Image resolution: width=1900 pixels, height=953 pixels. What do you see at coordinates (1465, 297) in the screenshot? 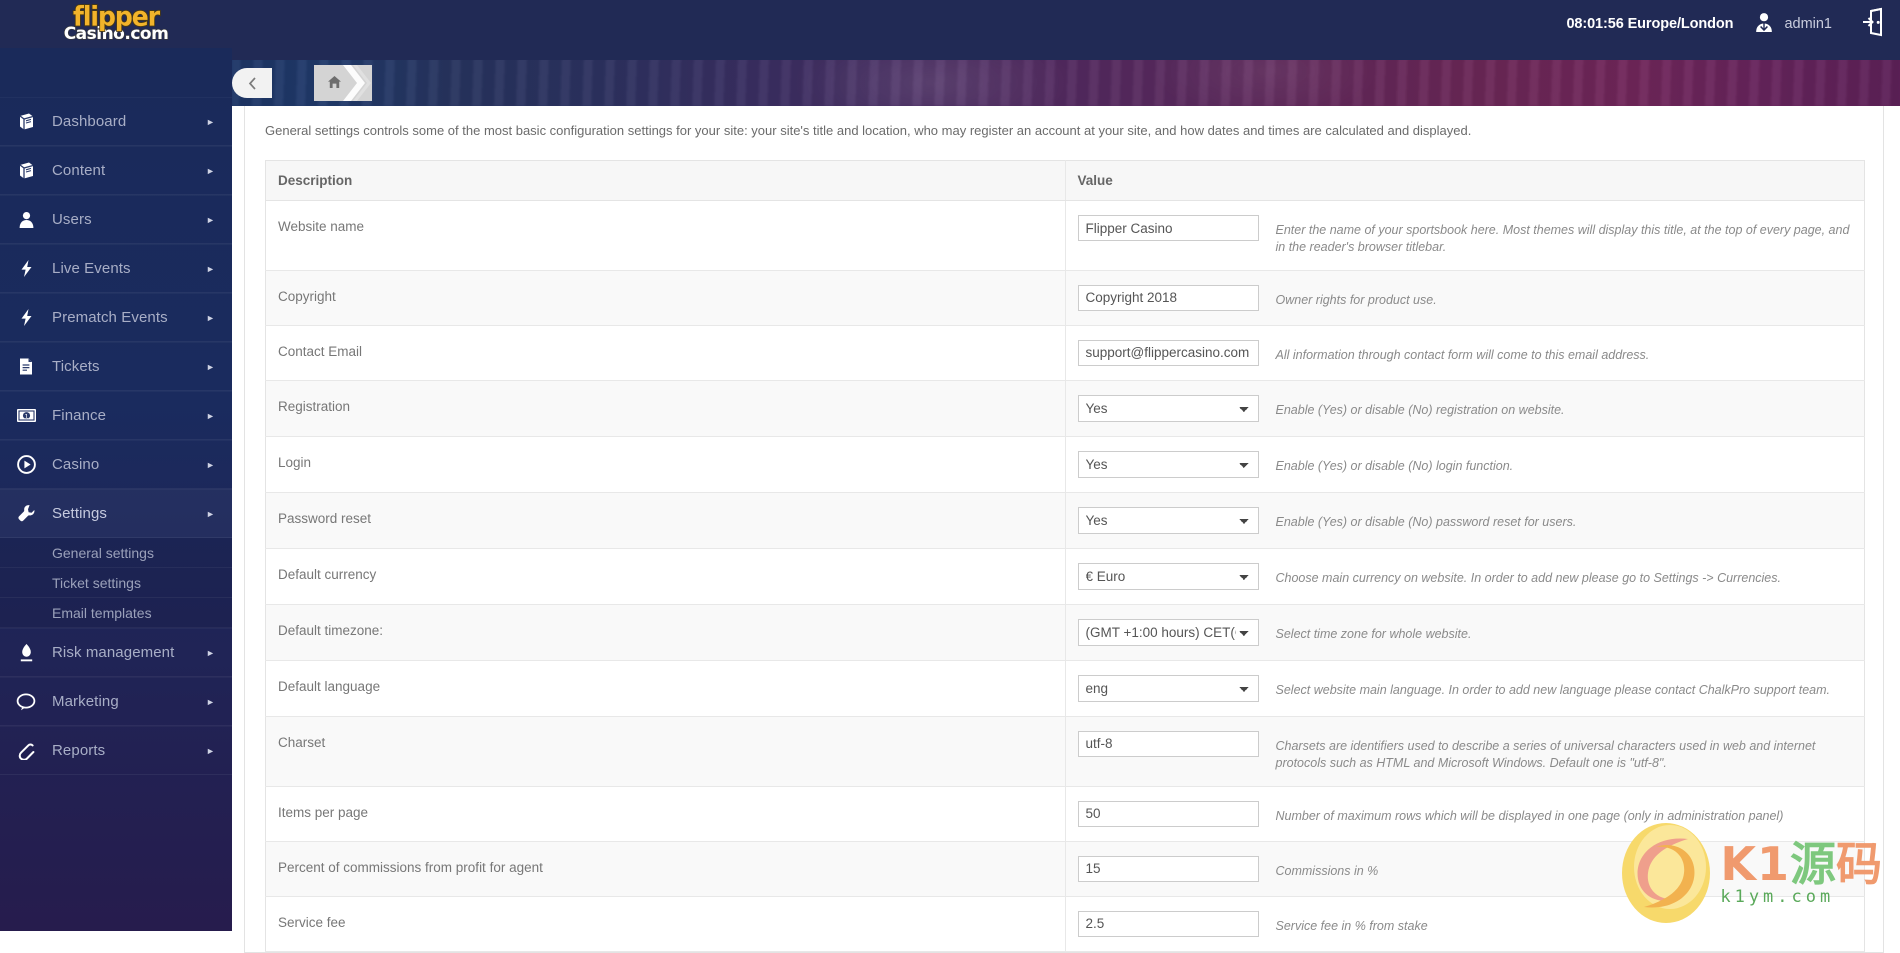
I see `setting-value-cell: Owner rights for product use.` at bounding box center [1465, 297].